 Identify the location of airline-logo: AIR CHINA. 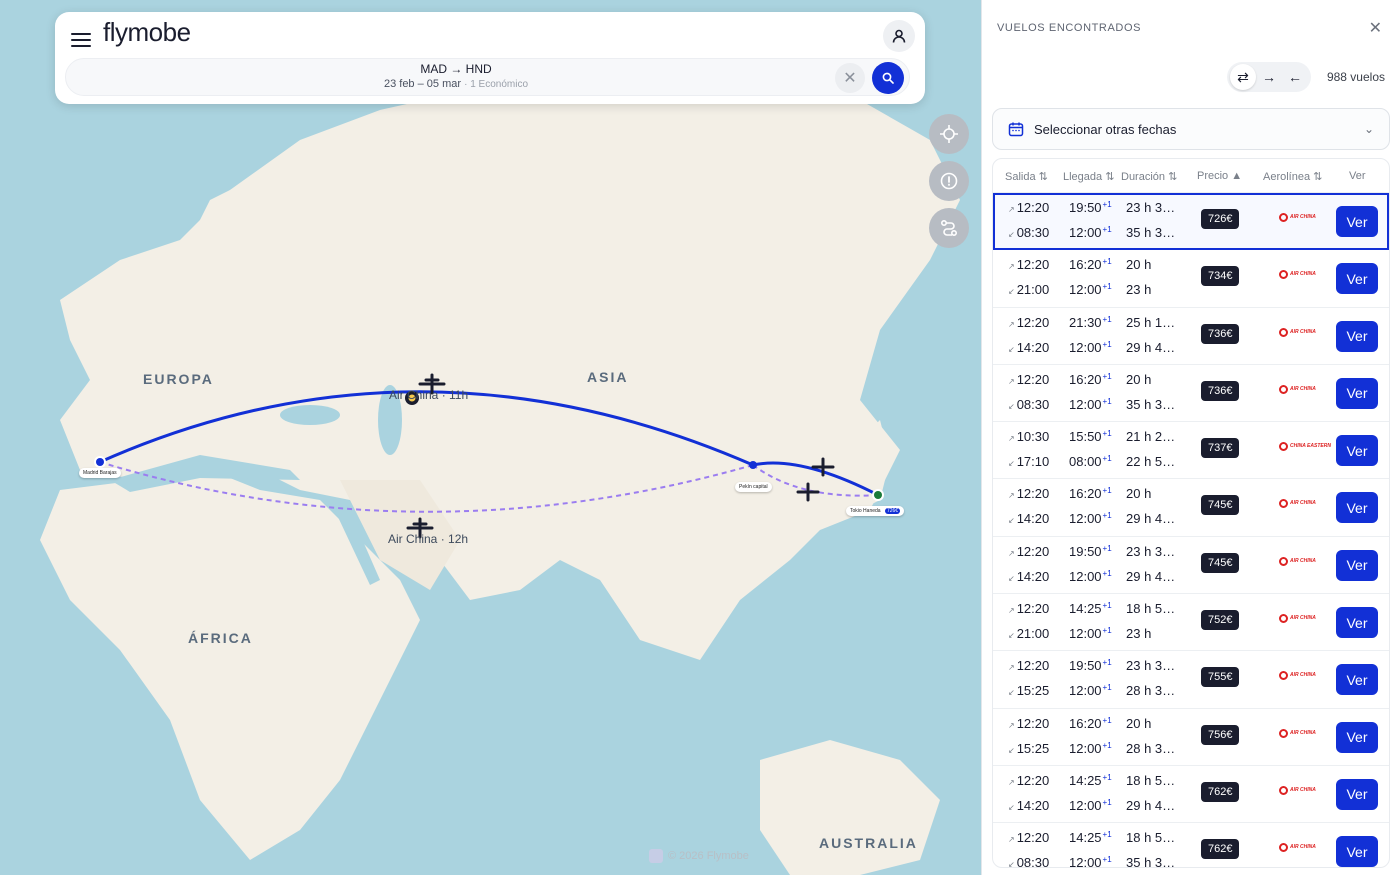
(1297, 676).